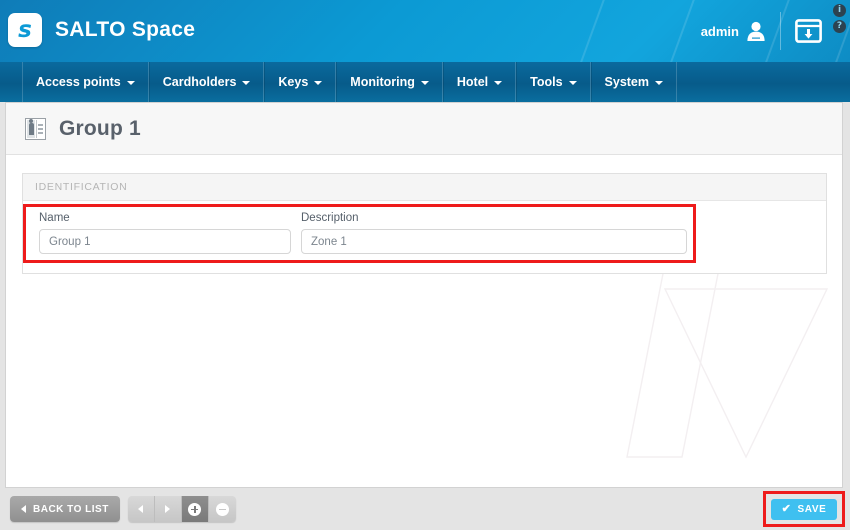 This screenshot has height=530, width=850. I want to click on nav-label: Tools, so click(546, 82).